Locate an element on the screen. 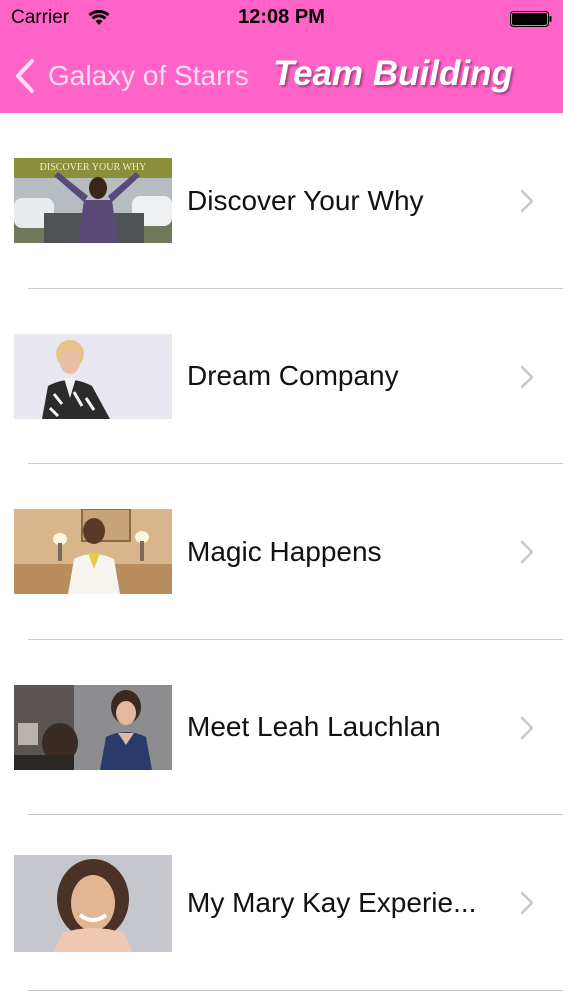 This screenshot has width=563, height=1000. back-button: Galaxy of Starrs is located at coordinates (131, 76).